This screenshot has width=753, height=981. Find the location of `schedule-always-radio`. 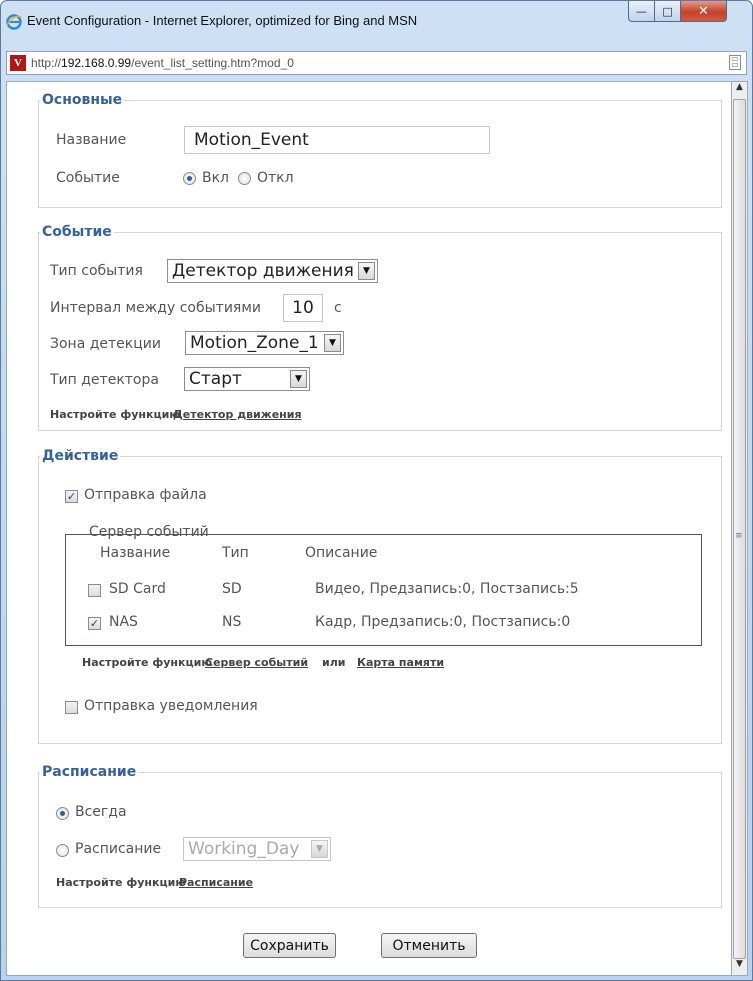

schedule-always-radio is located at coordinates (62, 813).